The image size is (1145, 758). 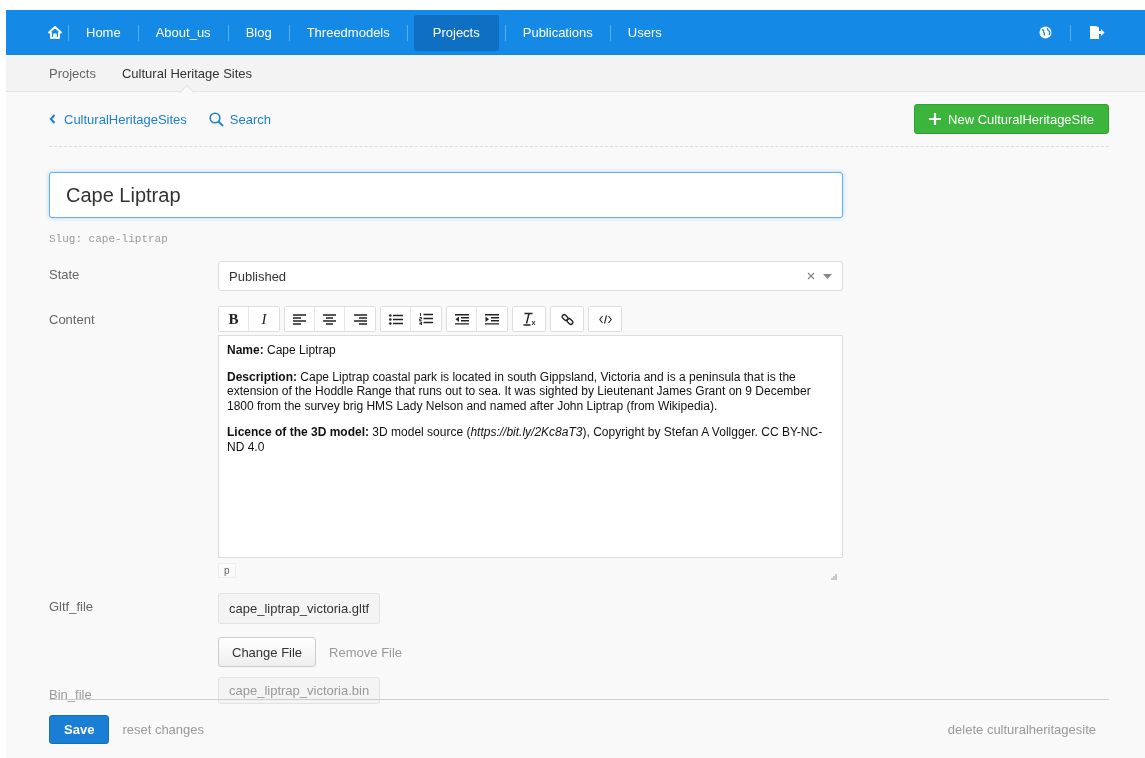 What do you see at coordinates (299, 690) in the screenshot?
I see `file-name: cape_liptrap_victoria.bin` at bounding box center [299, 690].